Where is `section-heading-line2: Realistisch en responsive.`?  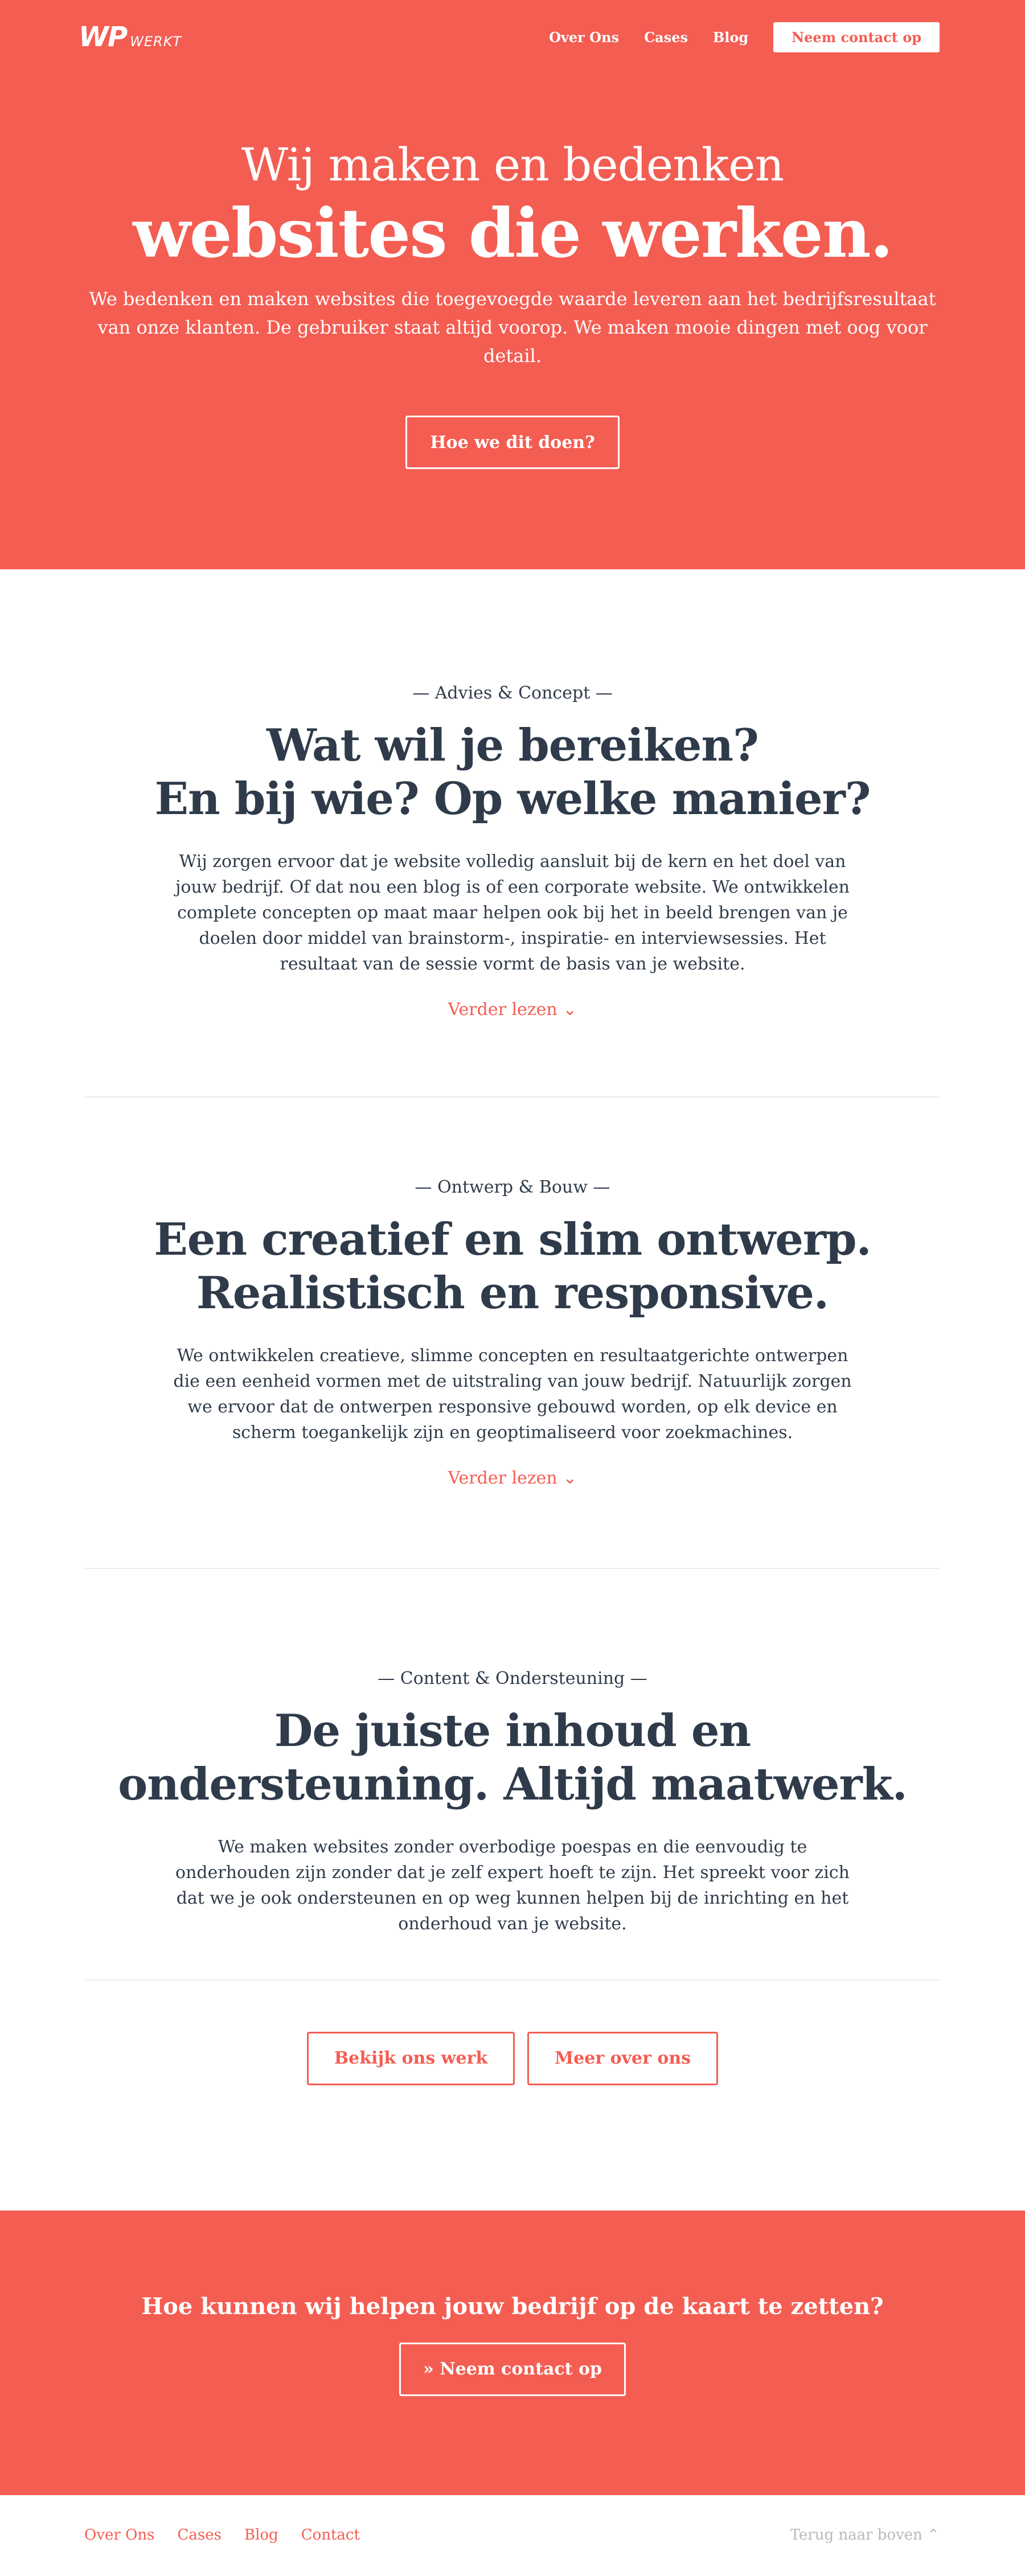
section-heading-line2: Realistisch en responsive. is located at coordinates (512, 1293).